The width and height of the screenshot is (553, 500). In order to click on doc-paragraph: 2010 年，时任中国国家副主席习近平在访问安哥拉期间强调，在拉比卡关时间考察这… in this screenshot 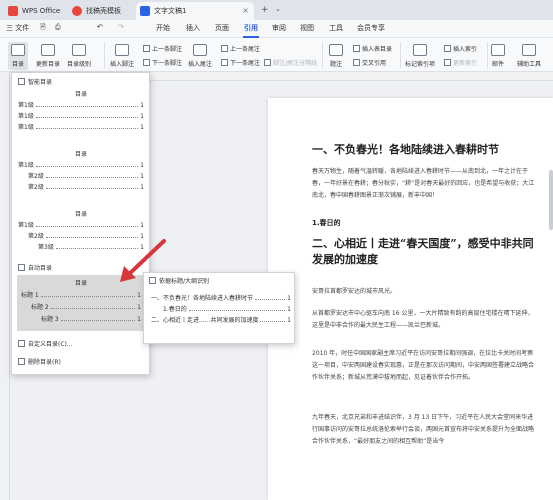, I will do `click(425, 366)`.